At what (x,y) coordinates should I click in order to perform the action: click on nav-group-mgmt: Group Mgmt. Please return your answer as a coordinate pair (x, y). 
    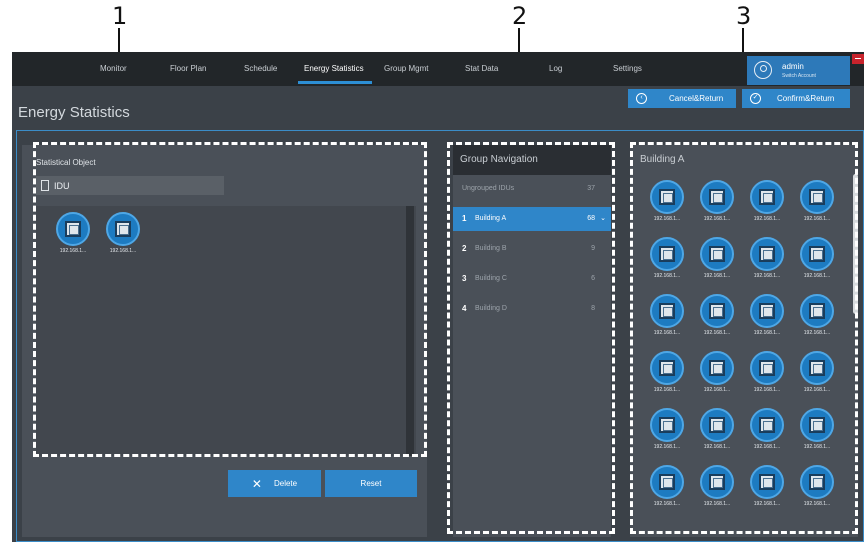
    Looking at the image, I should click on (406, 68).